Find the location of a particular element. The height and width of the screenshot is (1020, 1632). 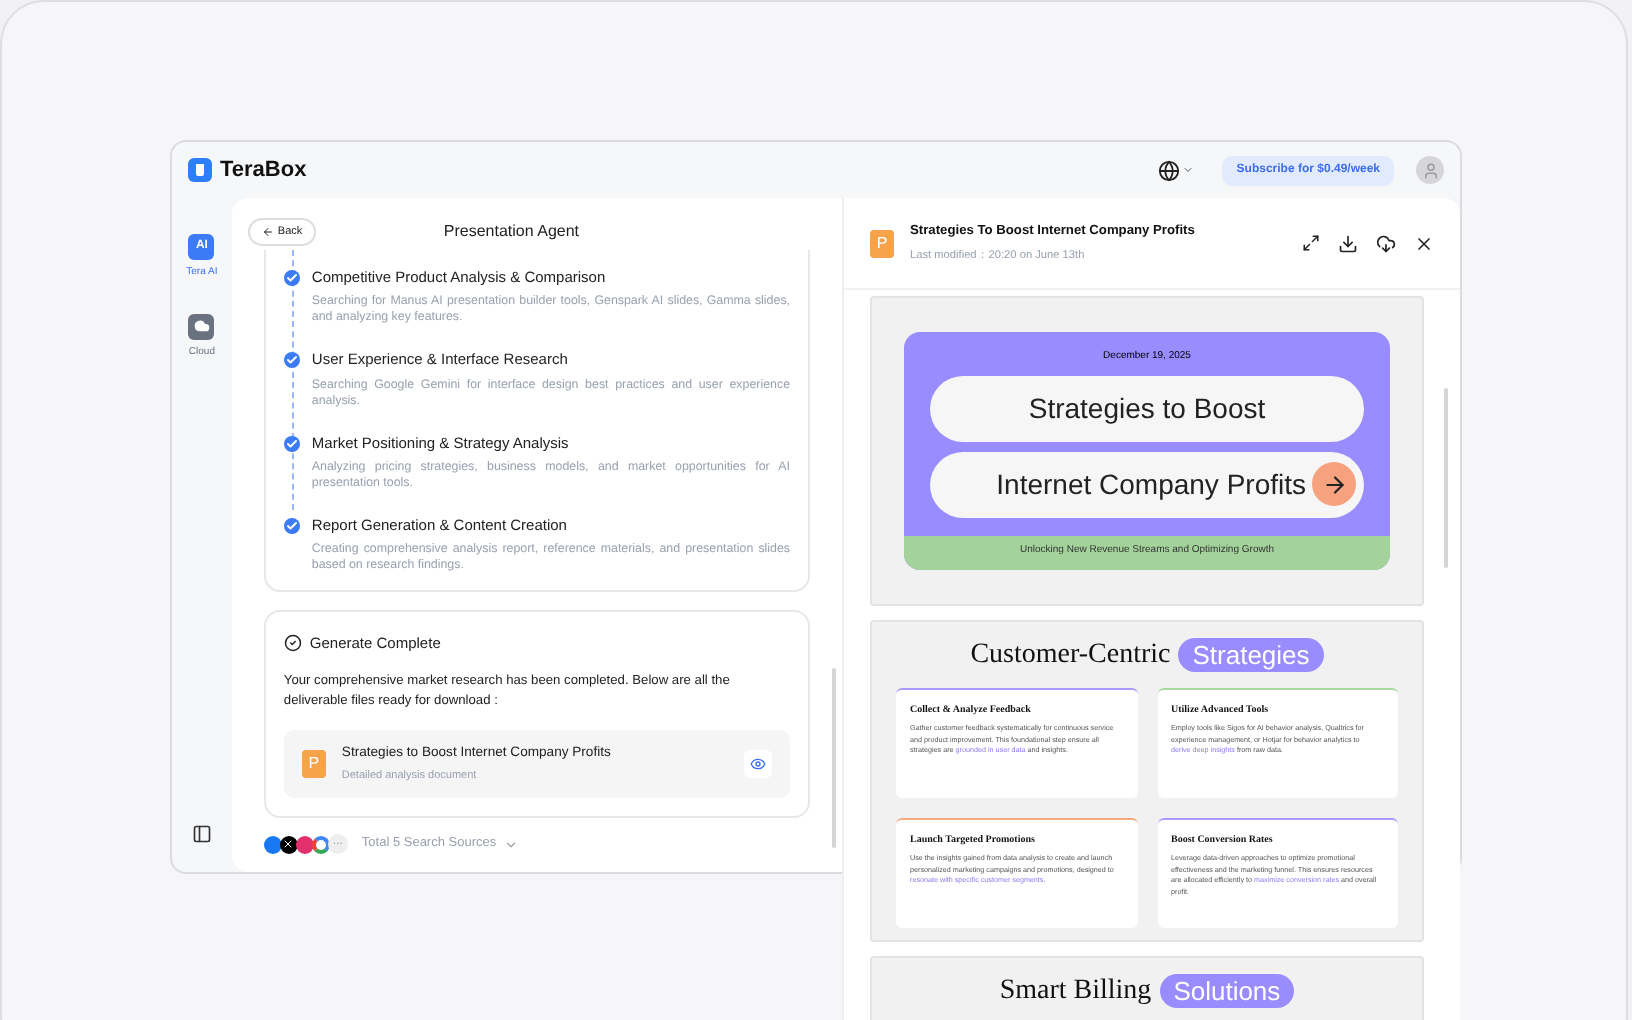

logo-icon is located at coordinates (200, 170).